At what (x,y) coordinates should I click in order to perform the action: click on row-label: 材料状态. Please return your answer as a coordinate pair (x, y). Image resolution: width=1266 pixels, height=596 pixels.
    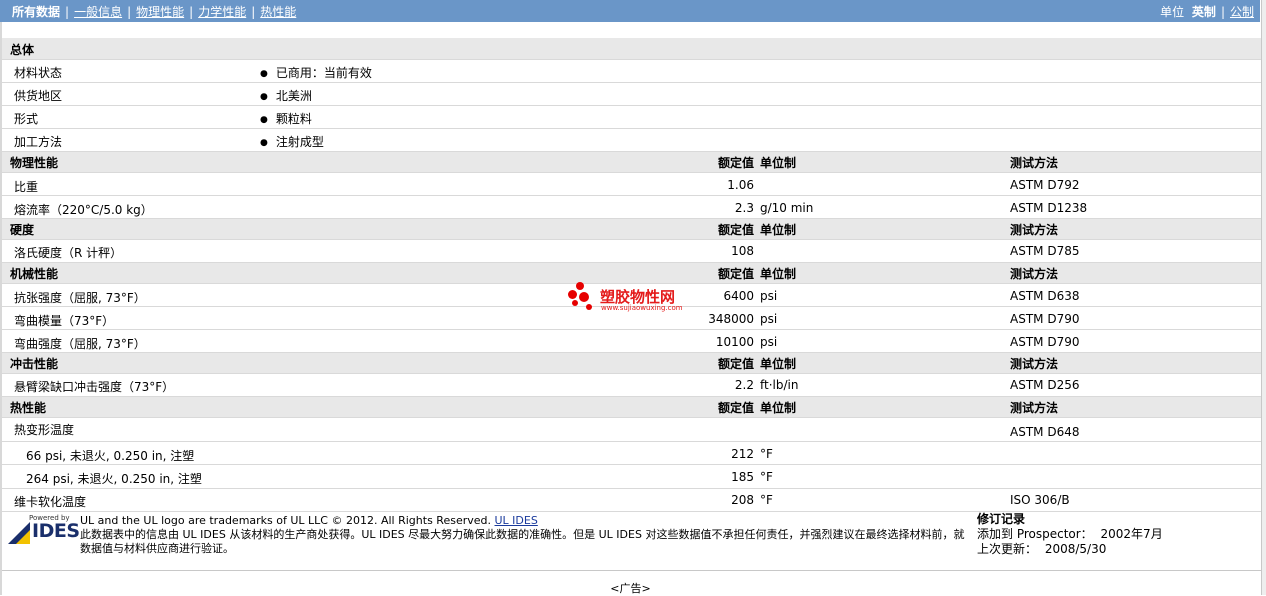
    Looking at the image, I should click on (38, 73).